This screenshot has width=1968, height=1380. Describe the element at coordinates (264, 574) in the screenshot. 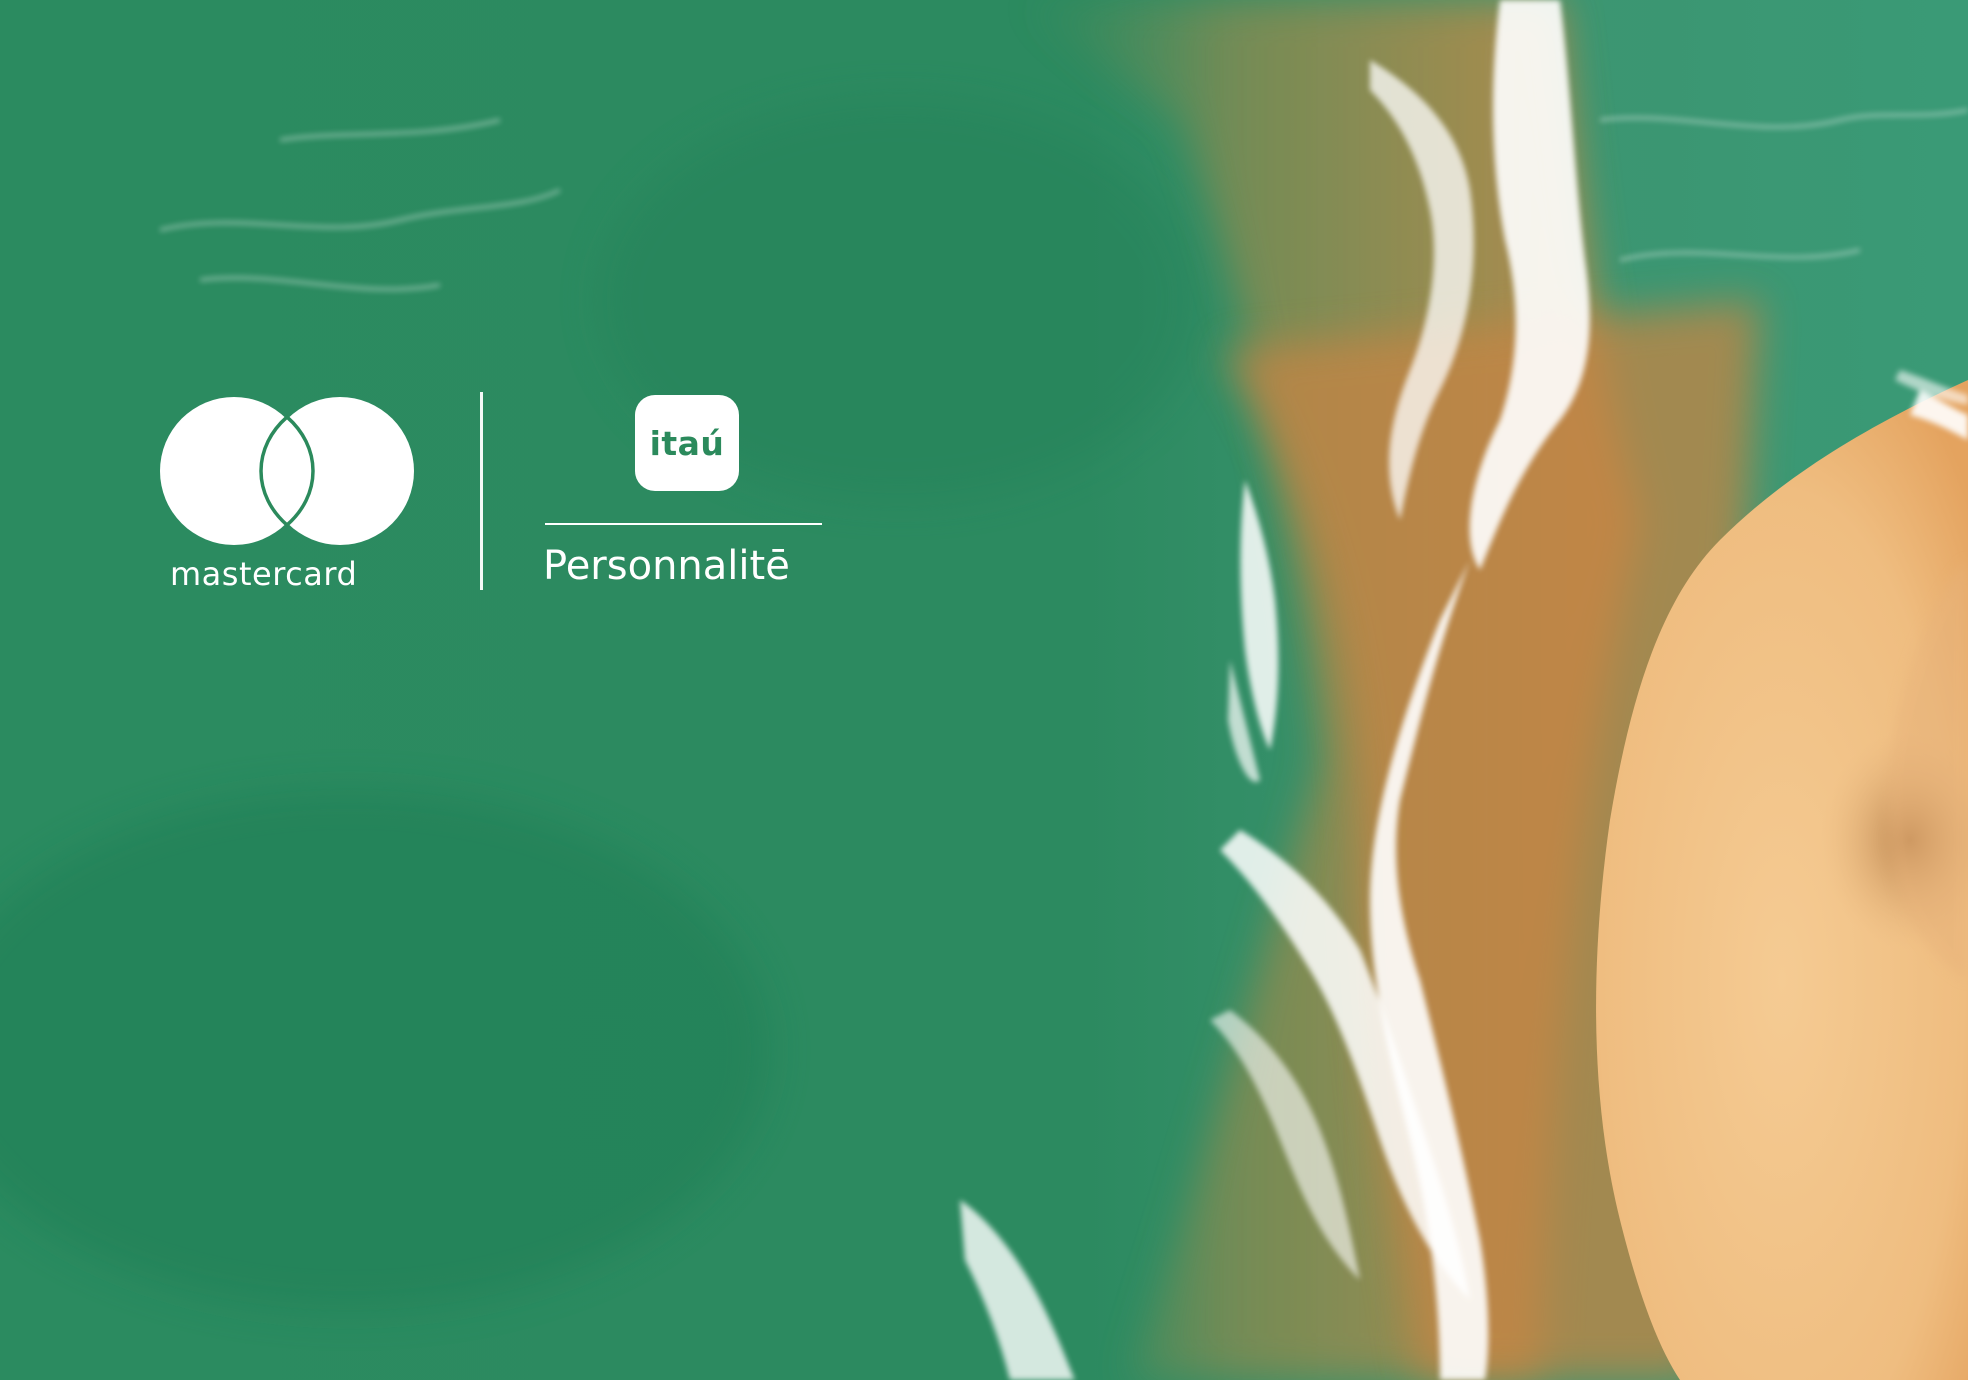

I see `mastercard-wordmark: mastercard` at that location.